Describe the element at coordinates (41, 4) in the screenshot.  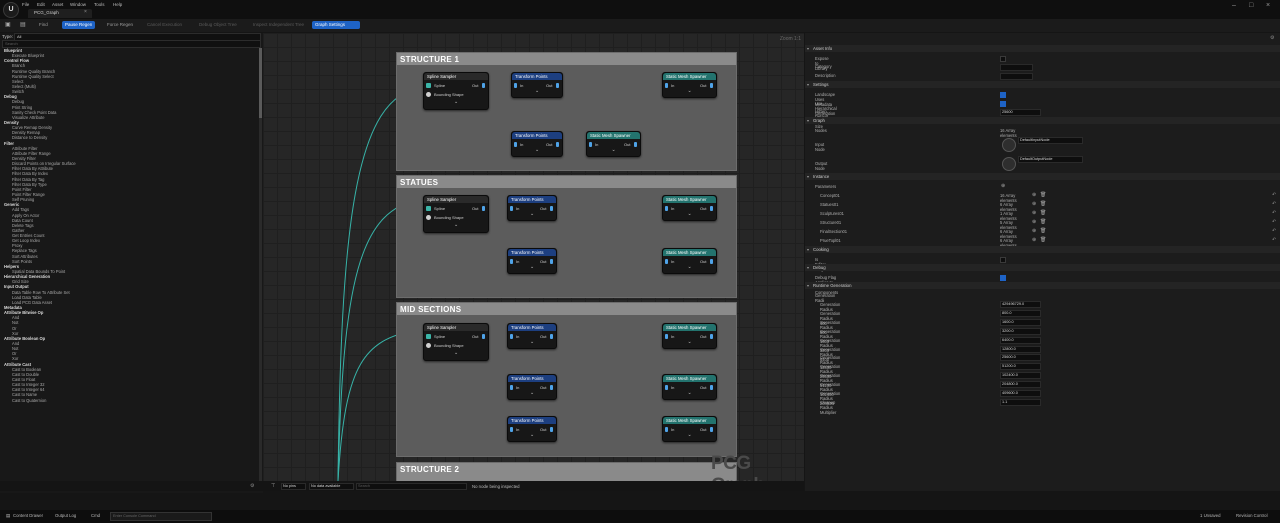
I see `menu-edit: Edit` at that location.